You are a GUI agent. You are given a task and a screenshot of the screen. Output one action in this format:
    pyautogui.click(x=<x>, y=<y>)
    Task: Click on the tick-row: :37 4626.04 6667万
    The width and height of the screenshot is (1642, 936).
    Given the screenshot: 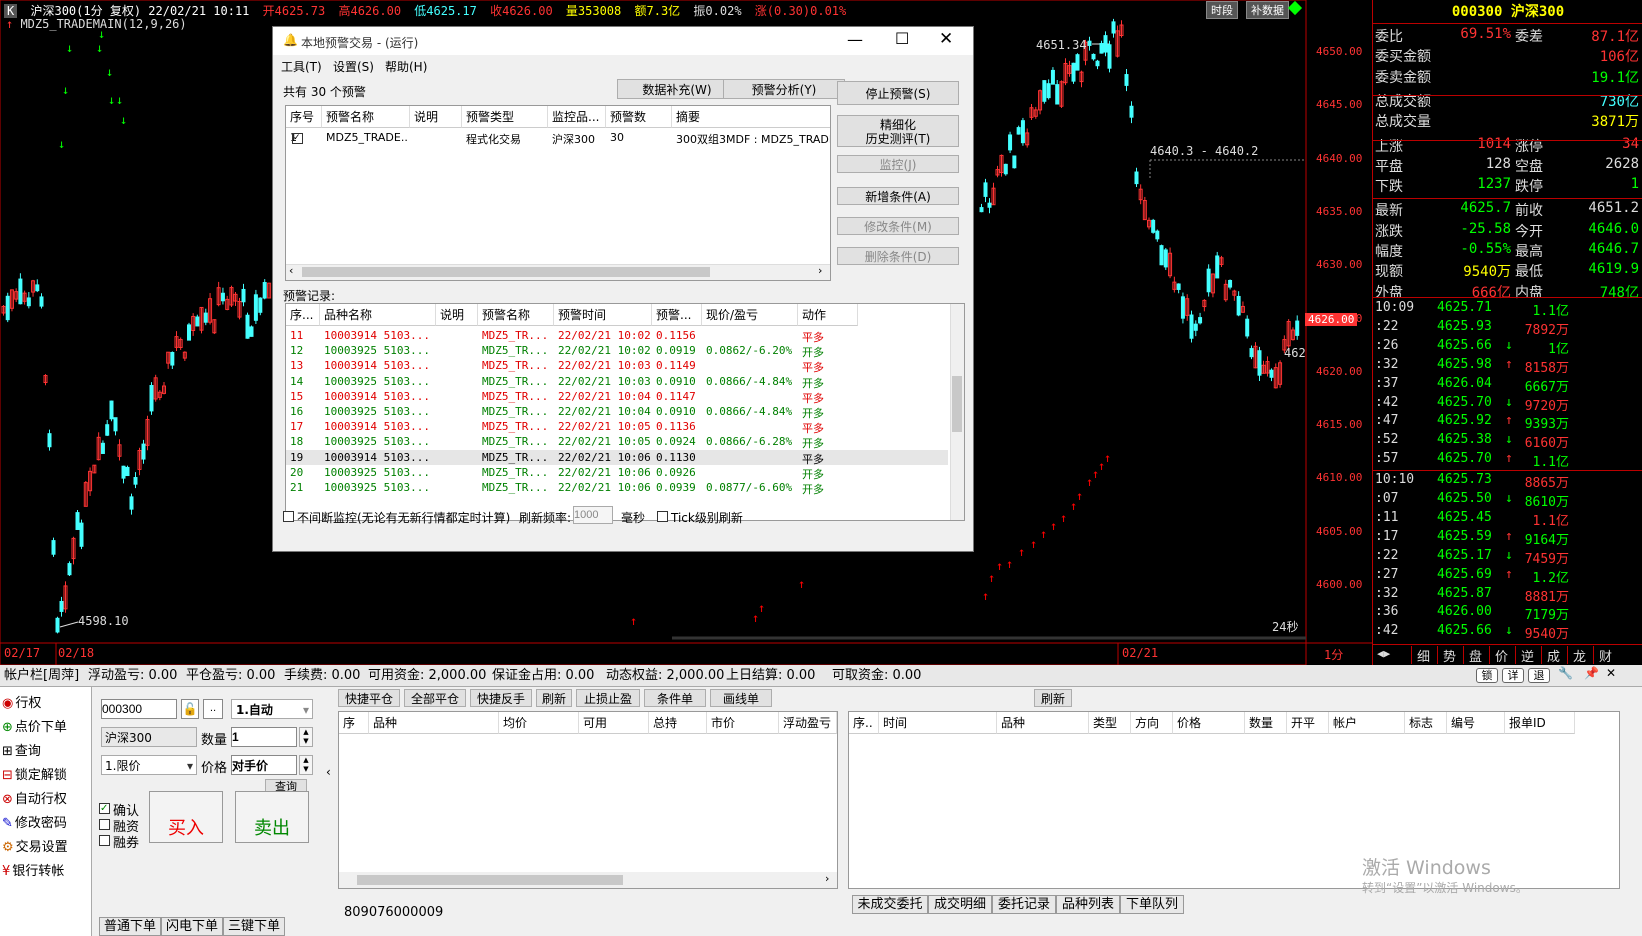 What is the action you would take?
    pyautogui.click(x=1507, y=385)
    